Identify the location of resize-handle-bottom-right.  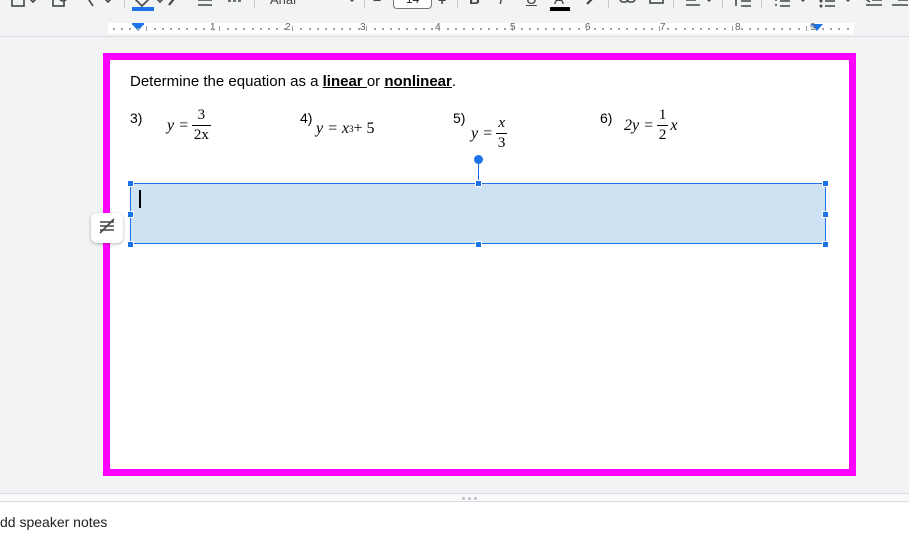
(825, 244).